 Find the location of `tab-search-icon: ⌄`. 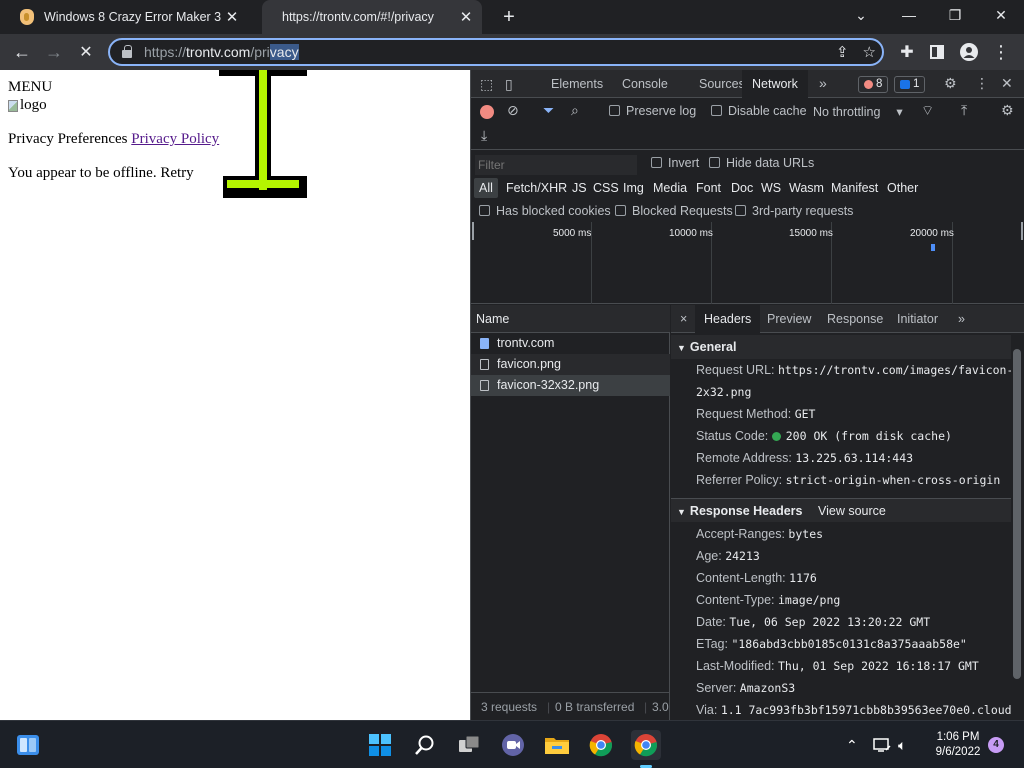

tab-search-icon: ⌄ is located at coordinates (861, 15).